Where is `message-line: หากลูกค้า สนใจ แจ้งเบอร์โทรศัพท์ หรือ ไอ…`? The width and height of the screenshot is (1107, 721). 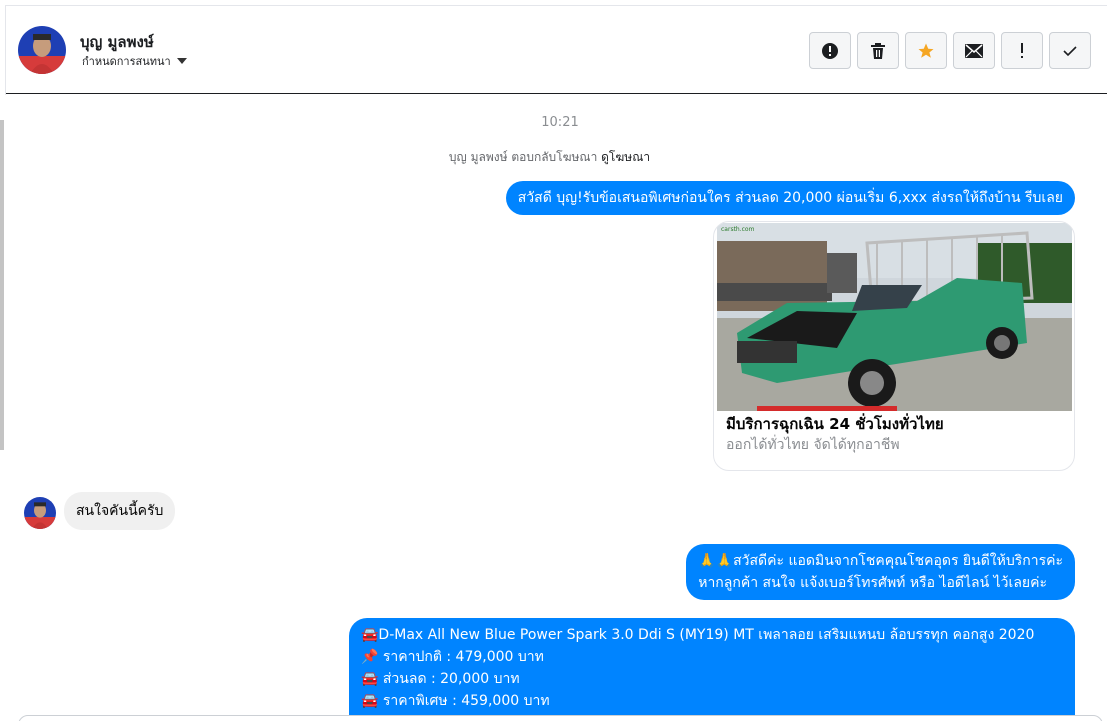
message-line: หากลูกค้า สนใจ แจ้งเบอร์โทรศัพท์ หรือ ไอ… is located at coordinates (872, 583).